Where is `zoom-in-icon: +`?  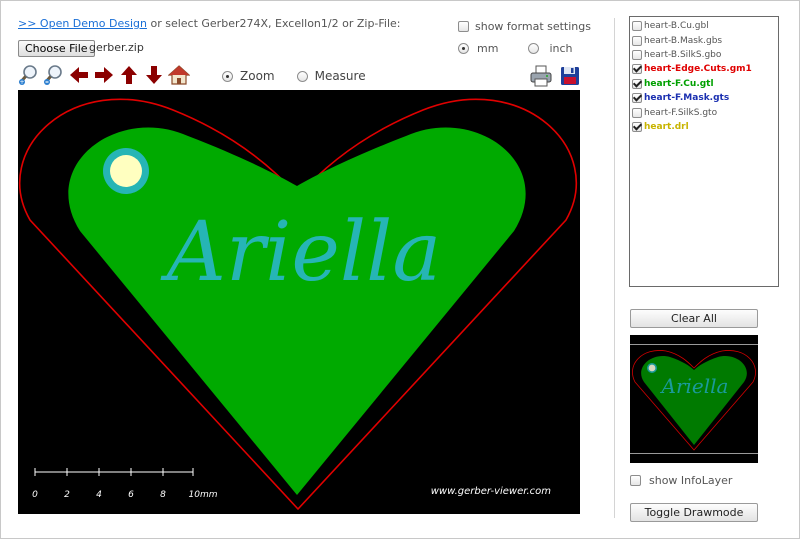 zoom-in-icon: + is located at coordinates (29, 75).